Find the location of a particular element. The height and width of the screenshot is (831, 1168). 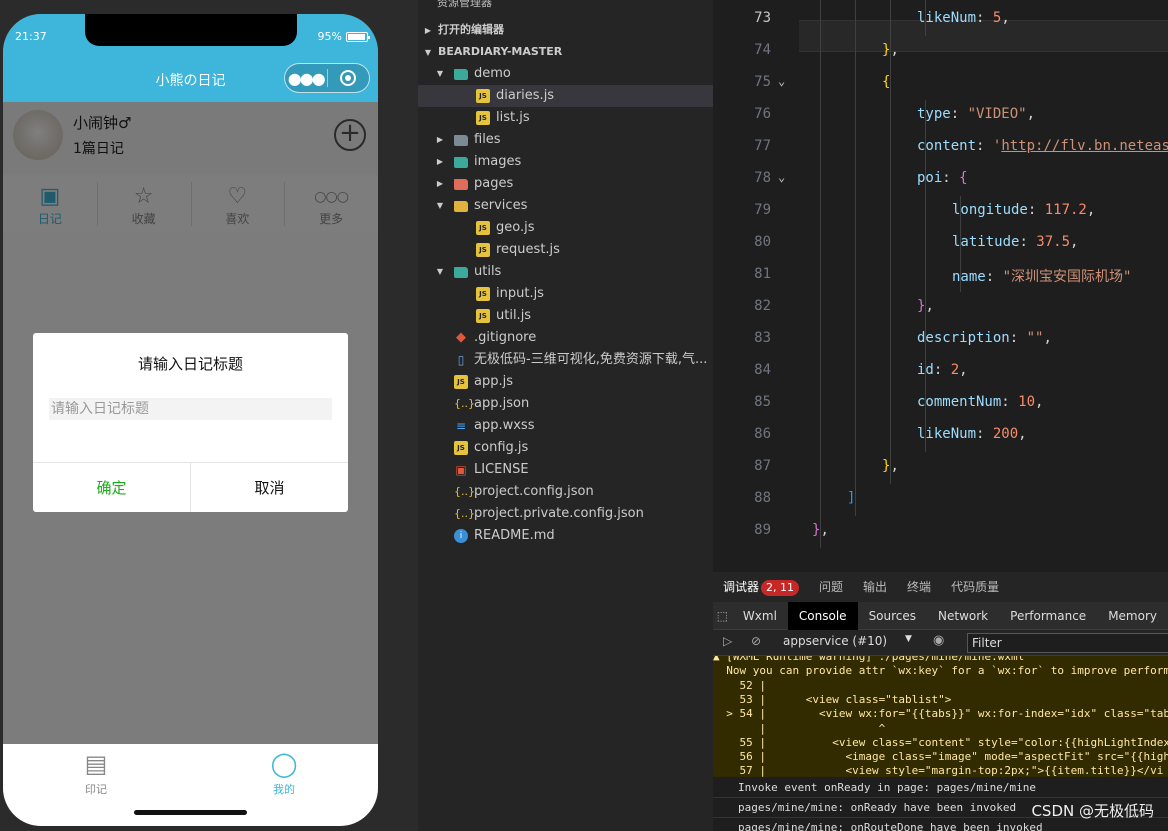

tab-output: 输出 is located at coordinates (875, 587).